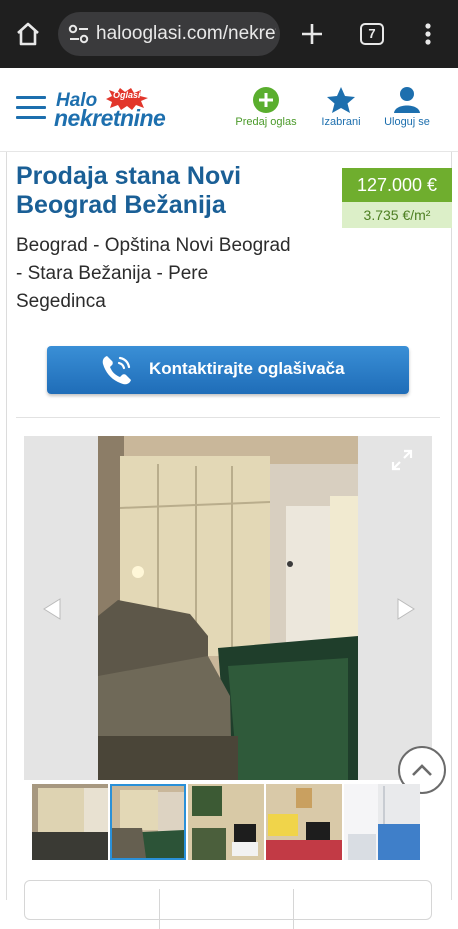 Image resolution: width=458 pixels, height=929 pixels. What do you see at coordinates (406, 609) in the screenshot?
I see `next-photo-arrow-icon` at bounding box center [406, 609].